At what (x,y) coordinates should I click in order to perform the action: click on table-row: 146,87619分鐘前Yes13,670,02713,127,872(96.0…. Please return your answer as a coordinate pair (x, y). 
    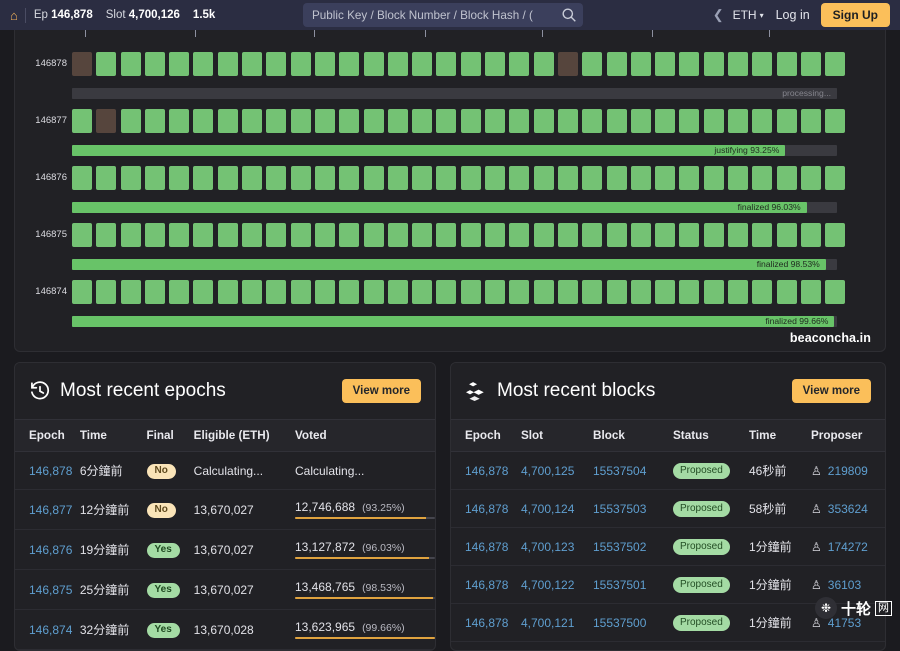
    Looking at the image, I should click on (225, 550).